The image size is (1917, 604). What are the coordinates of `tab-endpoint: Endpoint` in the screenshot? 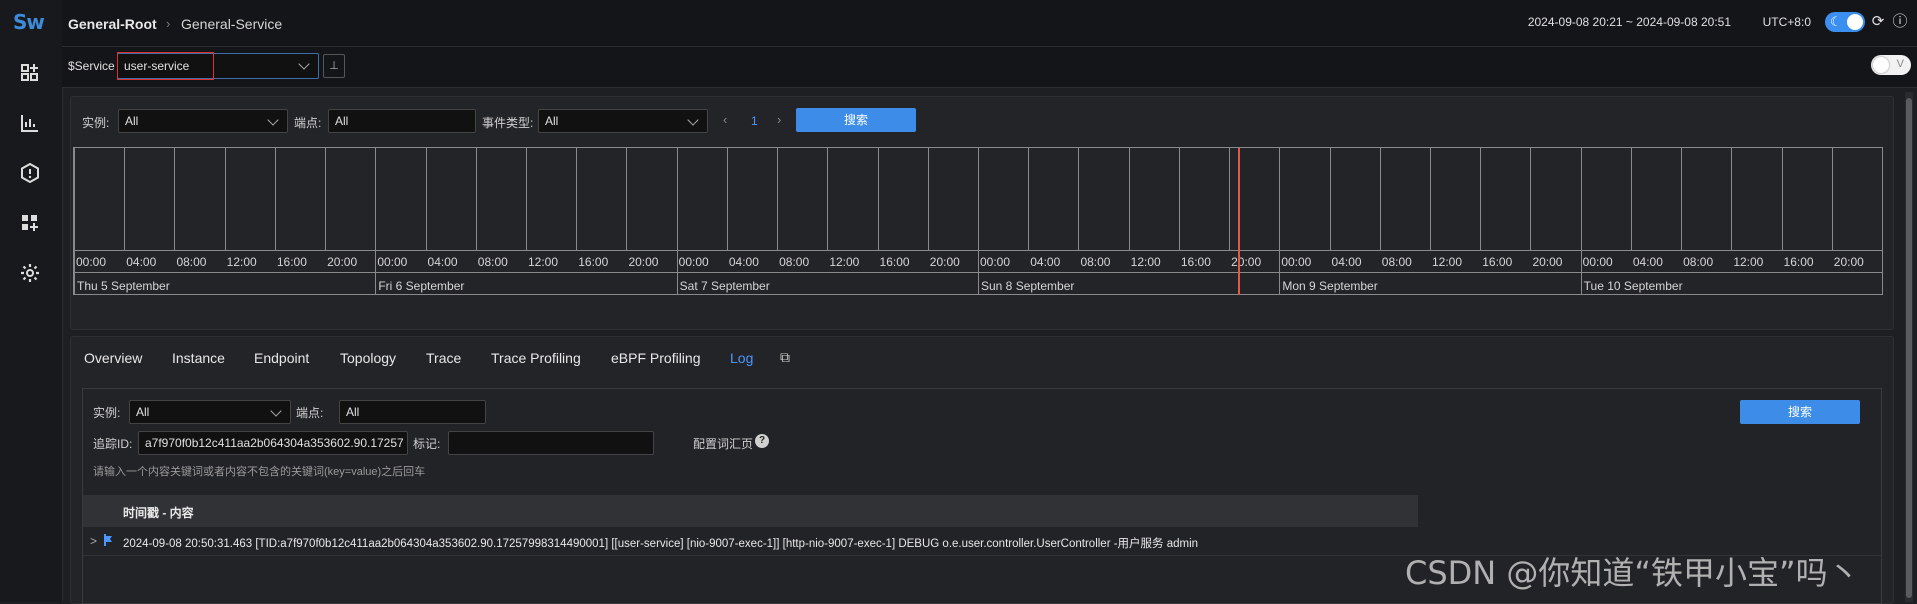 It's located at (281, 358).